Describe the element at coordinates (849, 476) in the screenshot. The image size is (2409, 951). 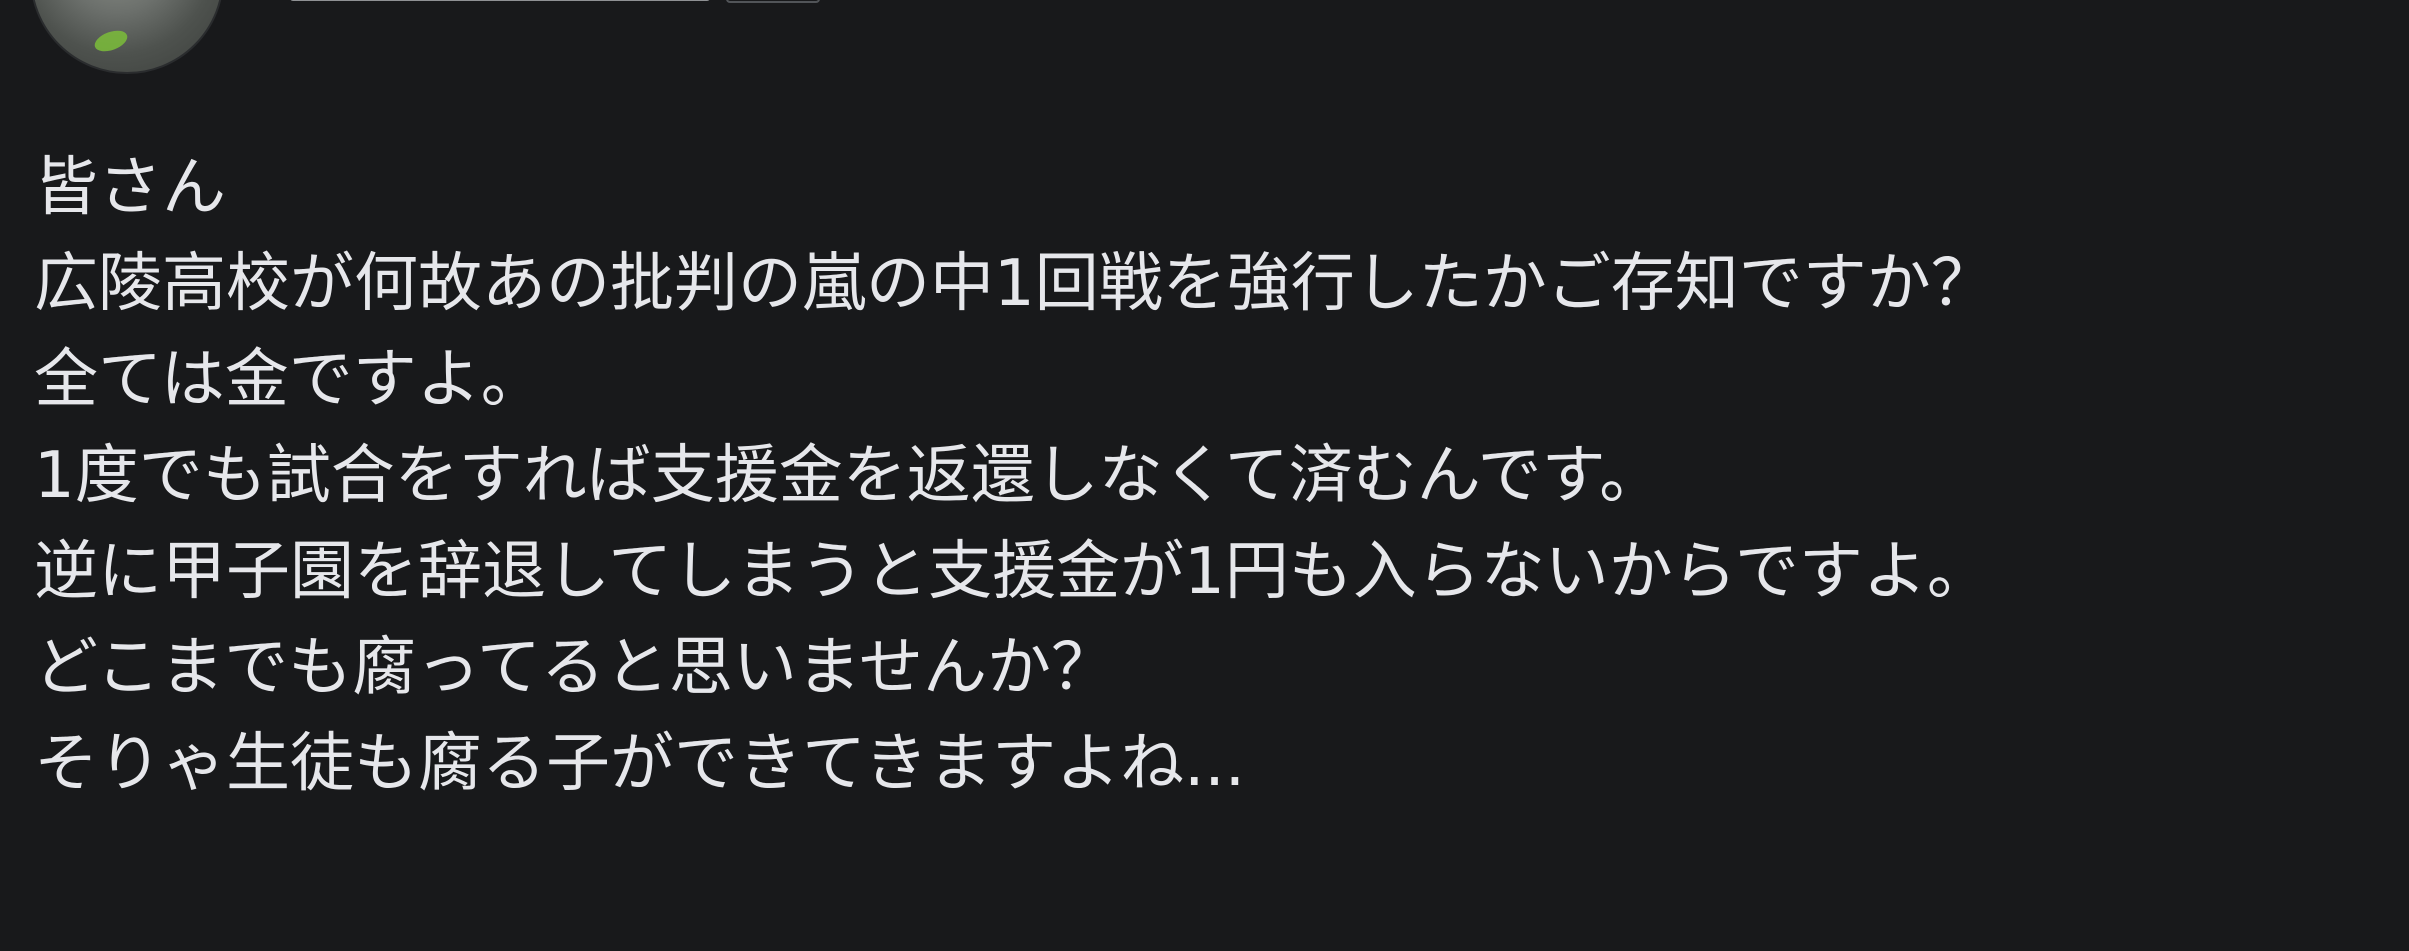
I see `post-line: 1度でも試合をすれば支援金を返還しなくて済むんです。` at that location.